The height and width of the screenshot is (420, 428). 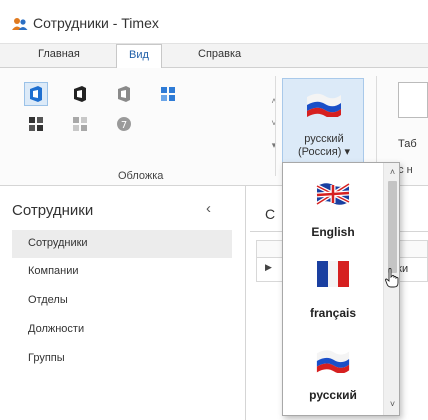 I want to click on uk-flag-icon, so click(x=333, y=194).